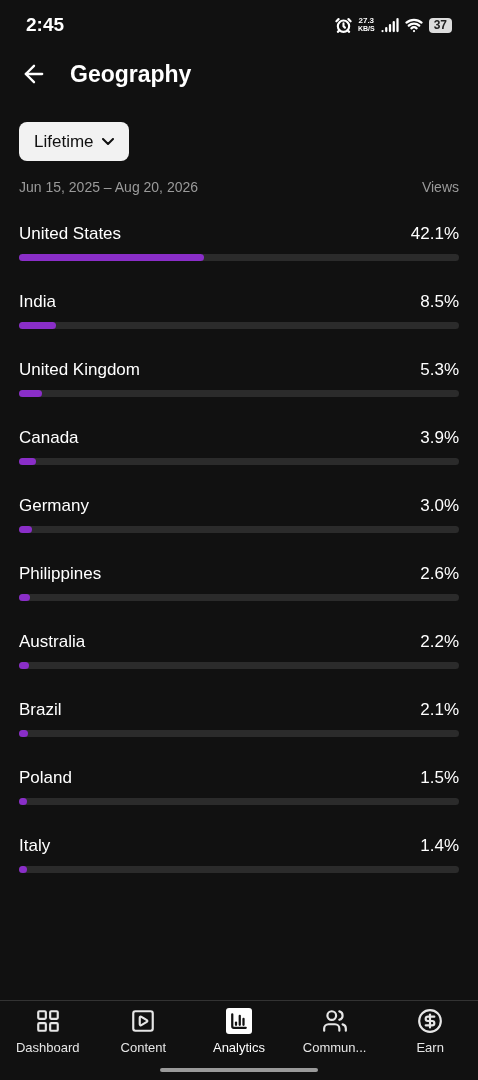  I want to click on chevron-down-icon, so click(107, 141).